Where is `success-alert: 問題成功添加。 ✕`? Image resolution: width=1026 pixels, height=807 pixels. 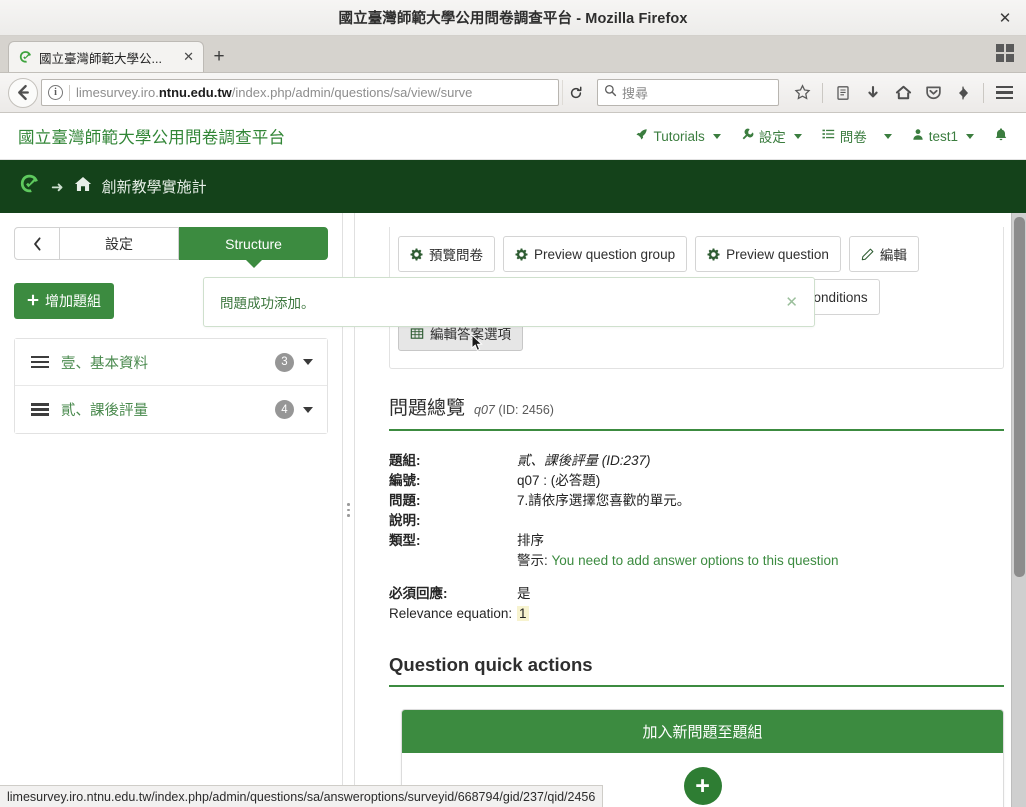 success-alert: 問題成功添加。 ✕ is located at coordinates (509, 302).